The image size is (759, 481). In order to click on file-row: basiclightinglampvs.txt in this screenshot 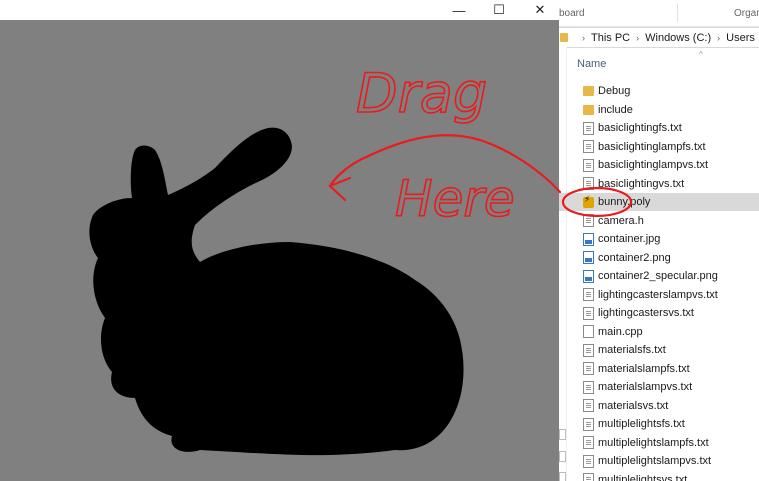, I will do `click(668, 165)`.